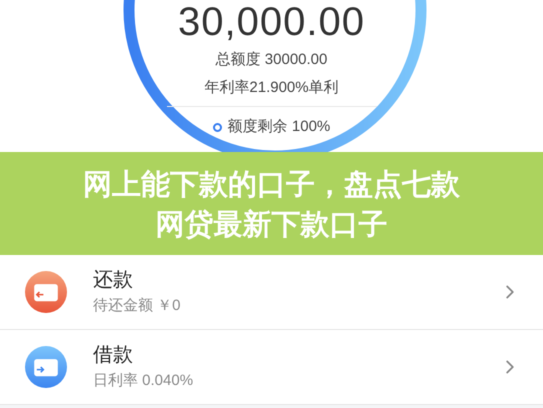  What do you see at coordinates (271, 88) in the screenshot?
I see `annual-rate: 年利率21.900%单利` at bounding box center [271, 88].